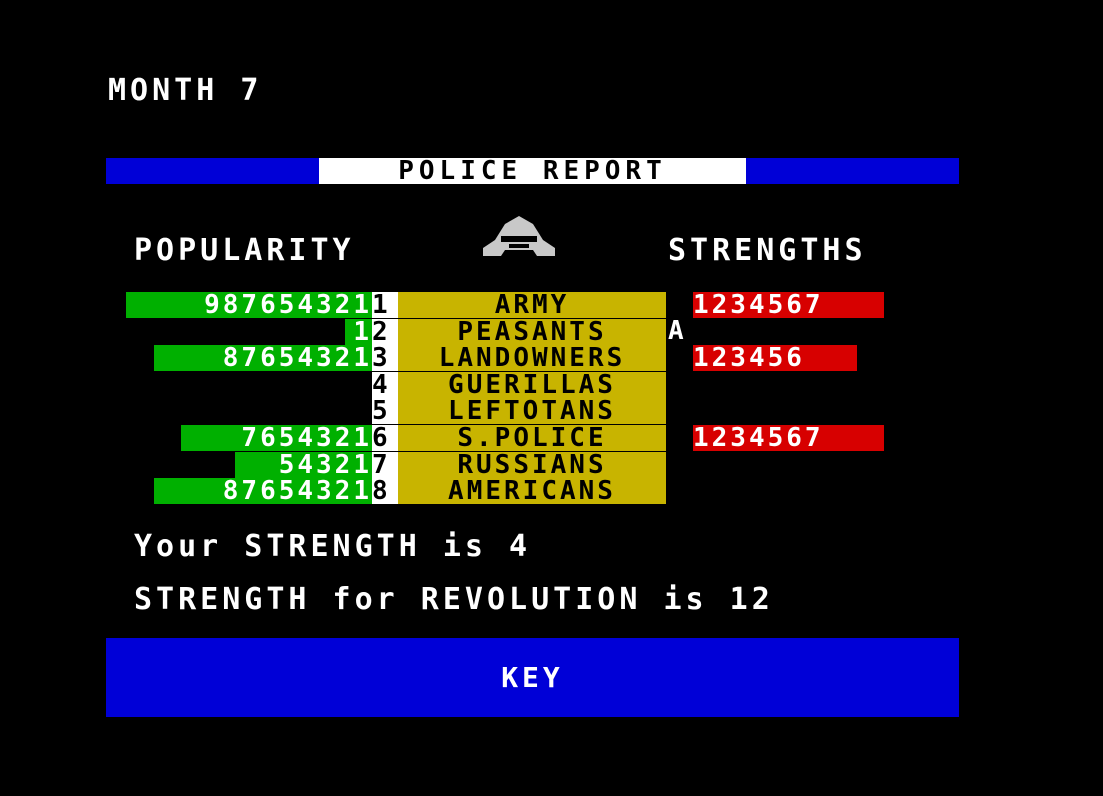 This screenshot has width=1103, height=796. I want to click on group-name: RUSSIANS, so click(532, 465).